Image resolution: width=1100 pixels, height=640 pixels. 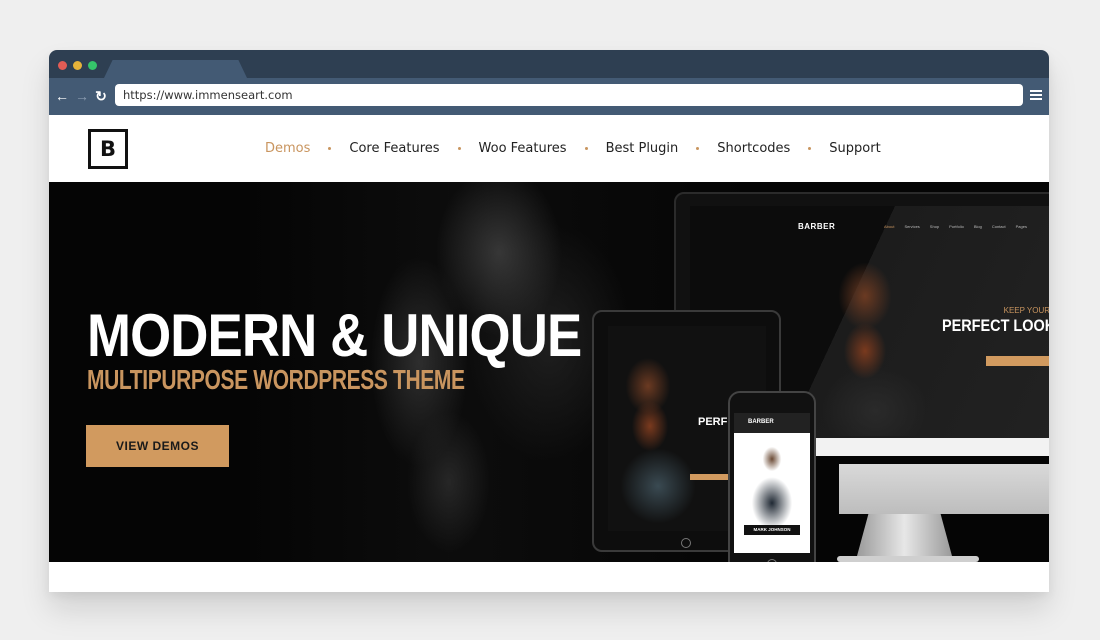 I want to click on nav-item-demos: Demos, so click(x=287, y=148).